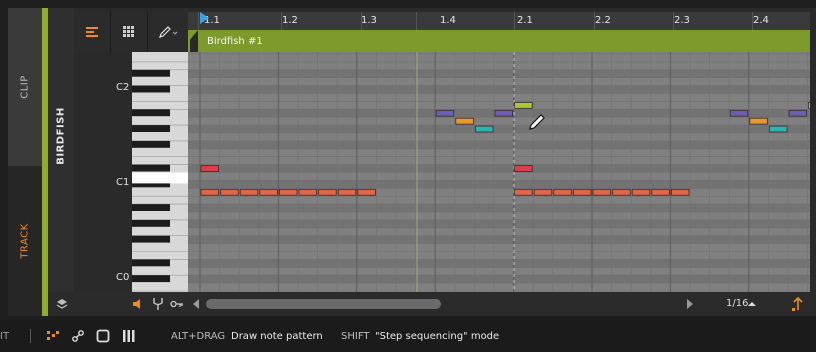  I want to click on status-divider, so click(30, 336).